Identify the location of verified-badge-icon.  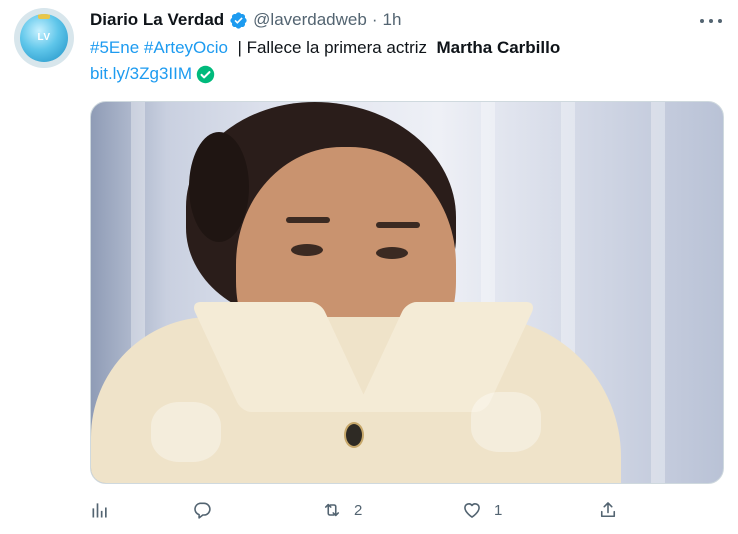
(238, 20).